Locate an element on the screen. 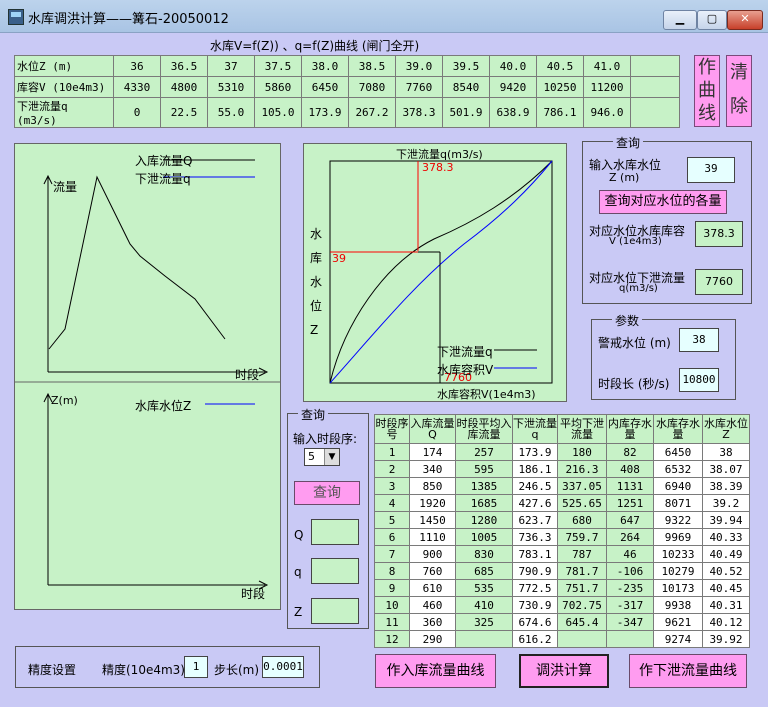  table-cell: 7080 is located at coordinates (372, 87).